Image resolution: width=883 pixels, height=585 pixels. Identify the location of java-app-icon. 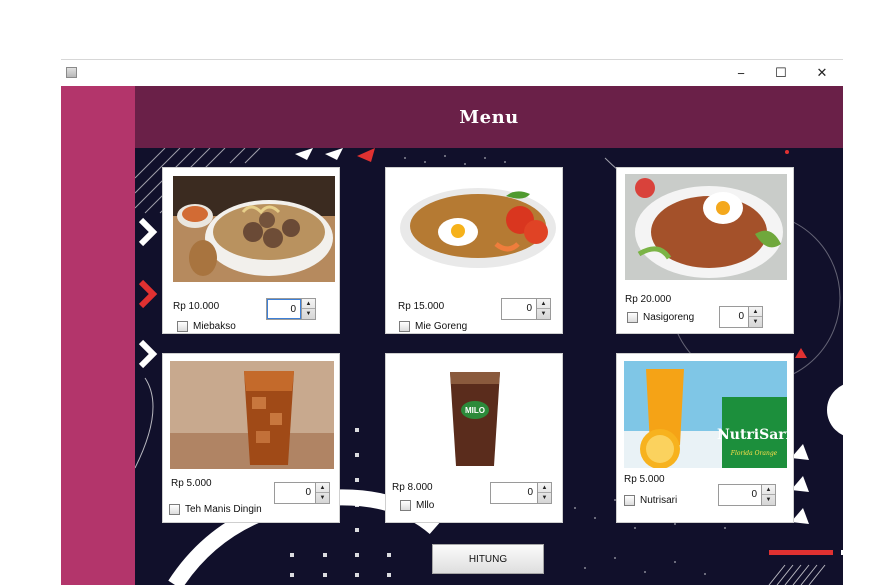
(71, 72).